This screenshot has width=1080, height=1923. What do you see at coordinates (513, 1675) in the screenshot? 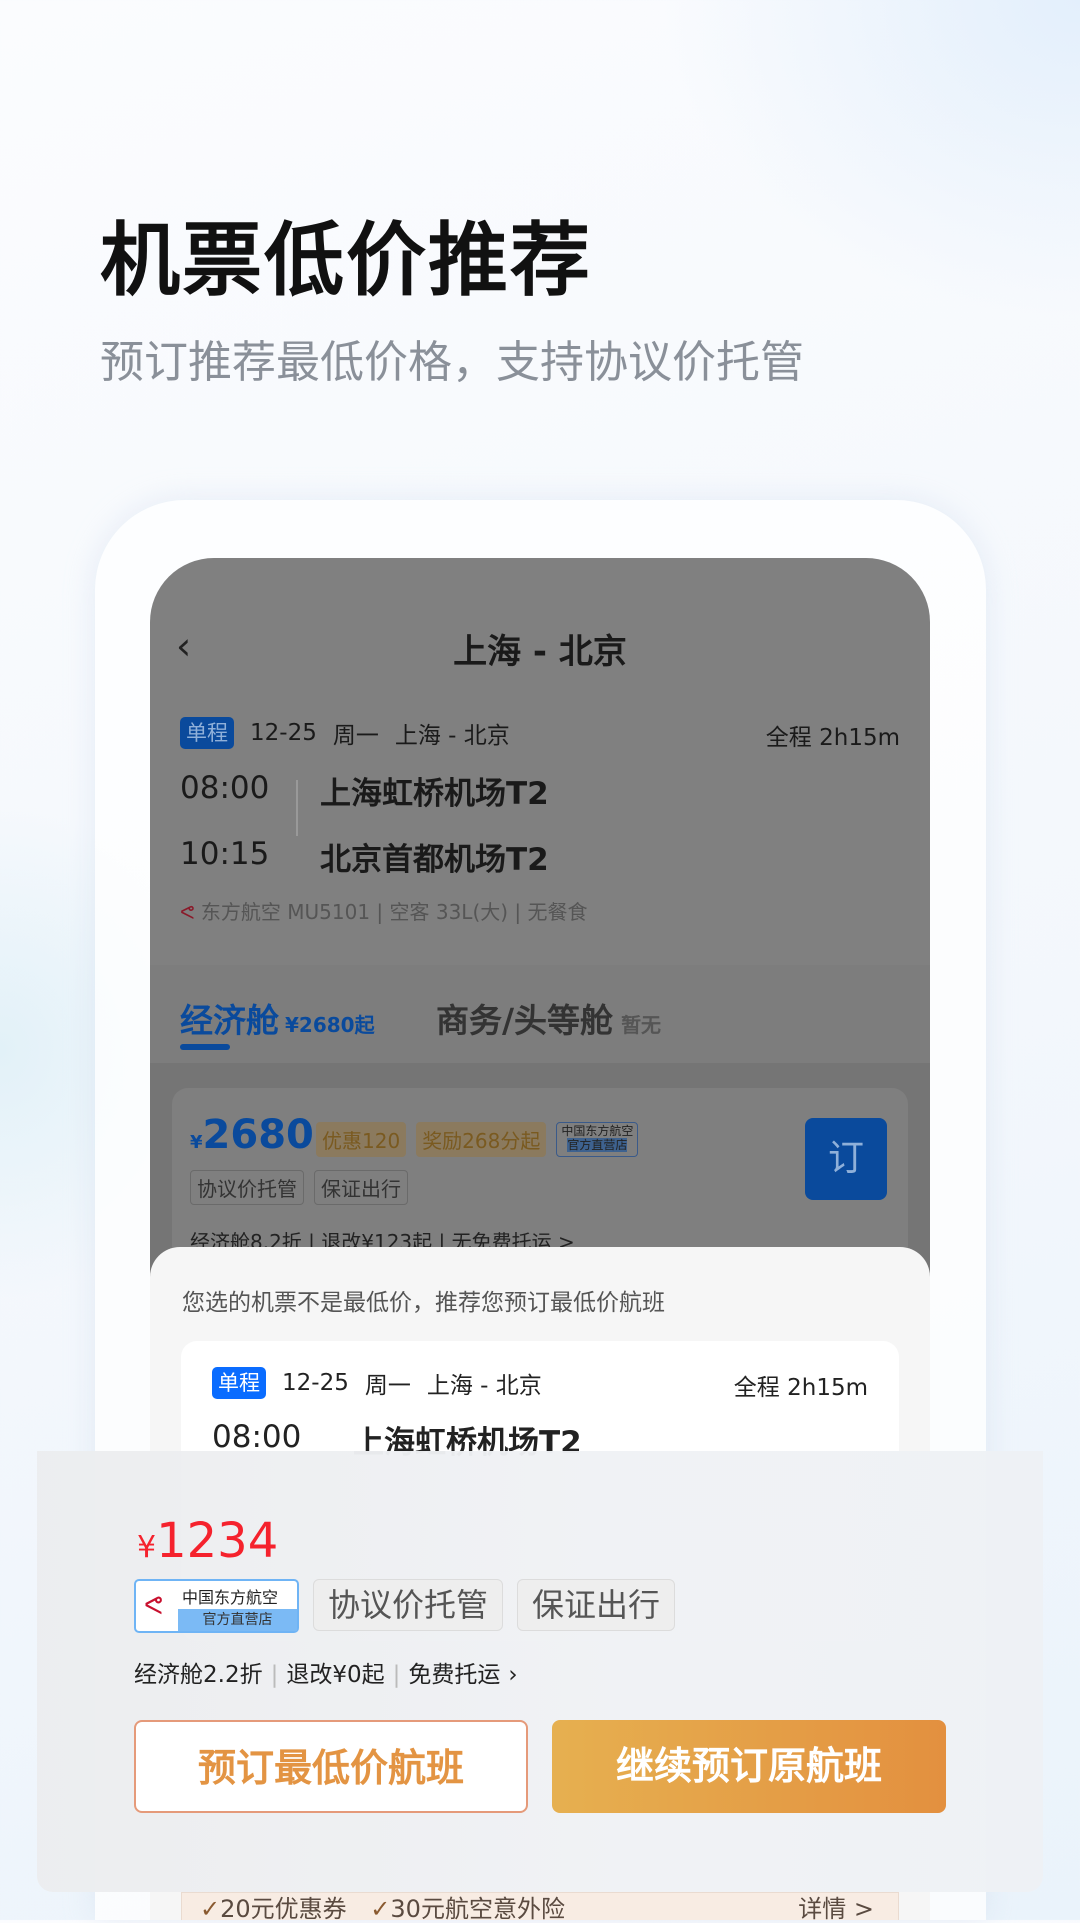
I see `chevron-right-icon: ›` at bounding box center [513, 1675].